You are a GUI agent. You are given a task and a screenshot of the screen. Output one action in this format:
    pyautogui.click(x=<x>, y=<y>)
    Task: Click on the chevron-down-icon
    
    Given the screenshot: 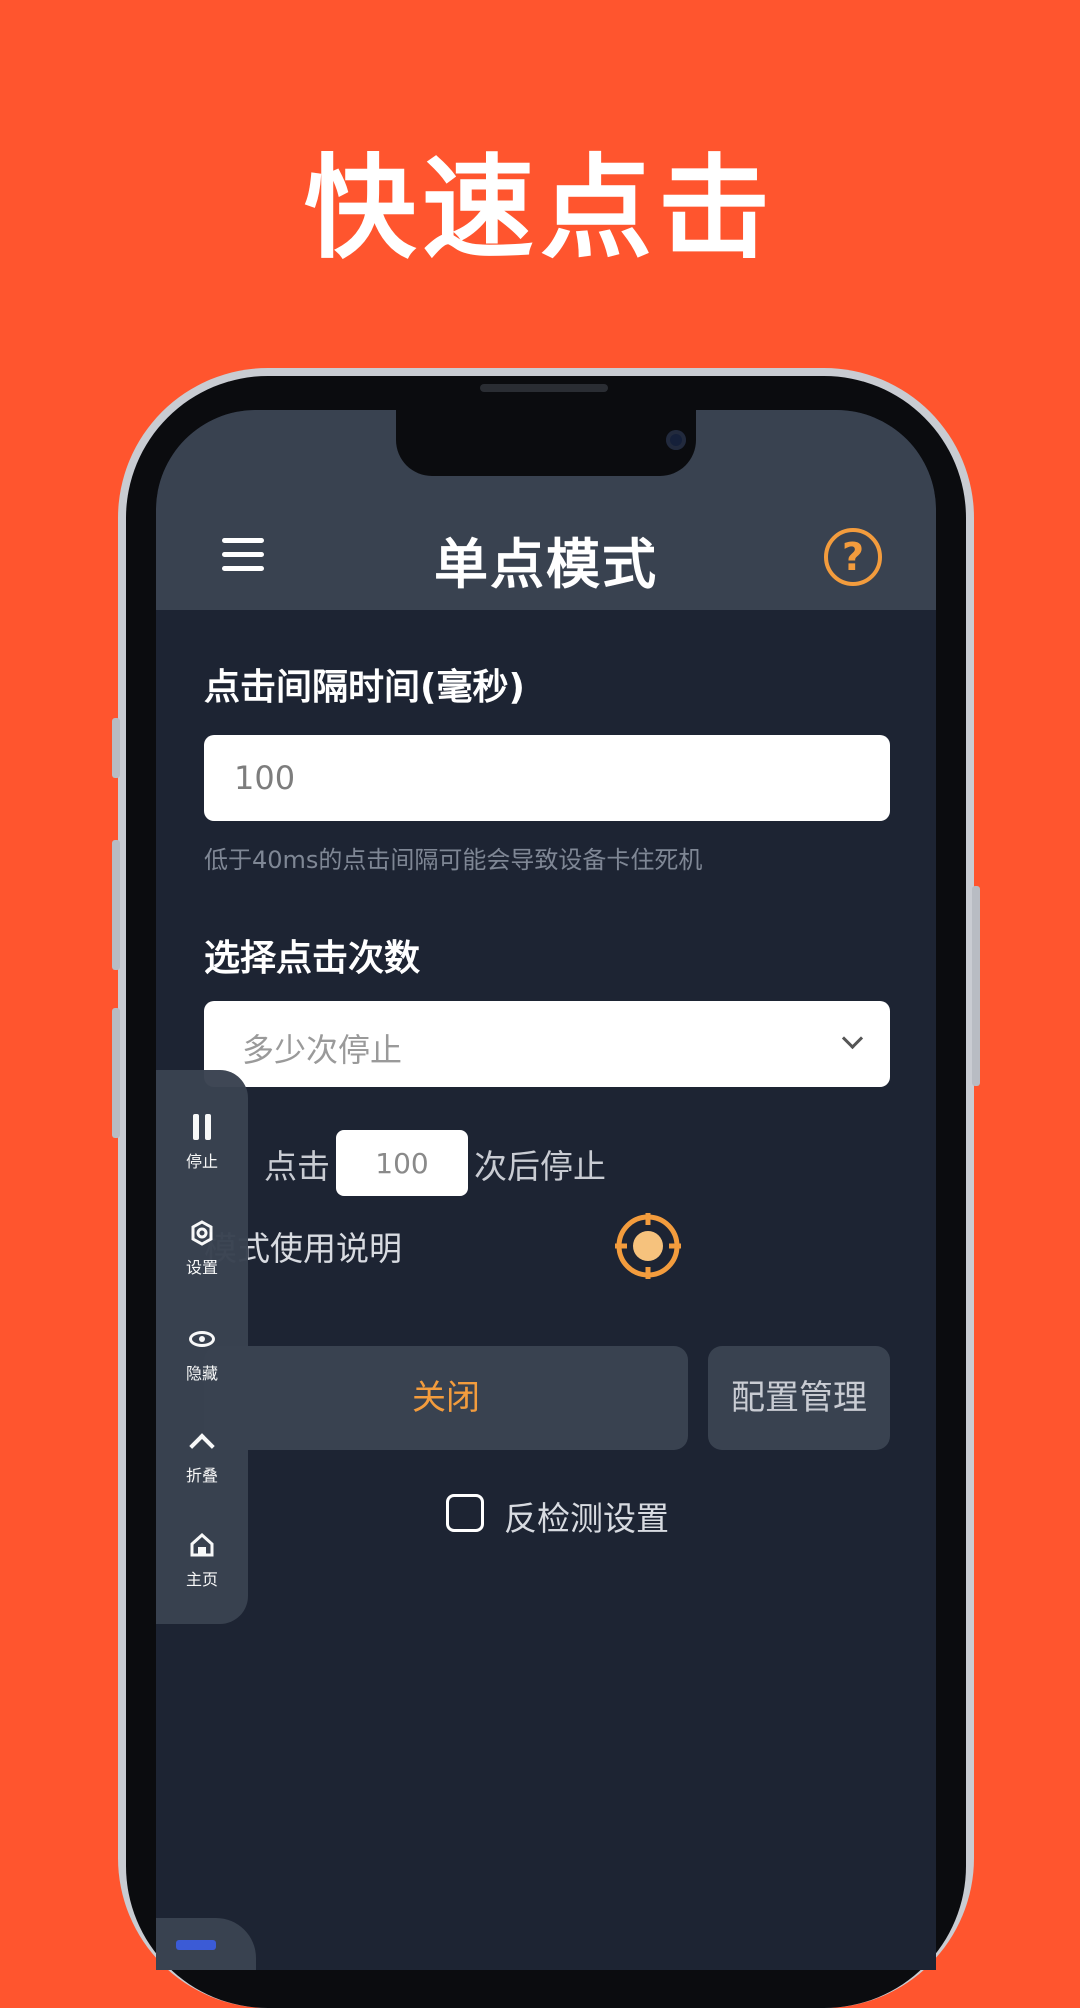 What is the action you would take?
    pyautogui.click(x=852, y=1038)
    